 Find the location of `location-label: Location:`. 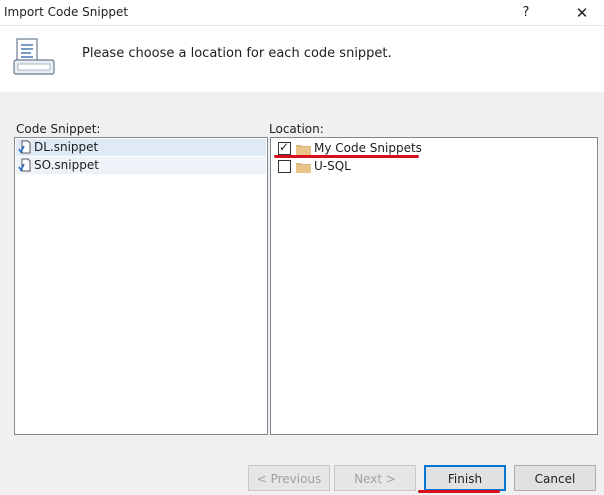

location-label: Location: is located at coordinates (296, 129).